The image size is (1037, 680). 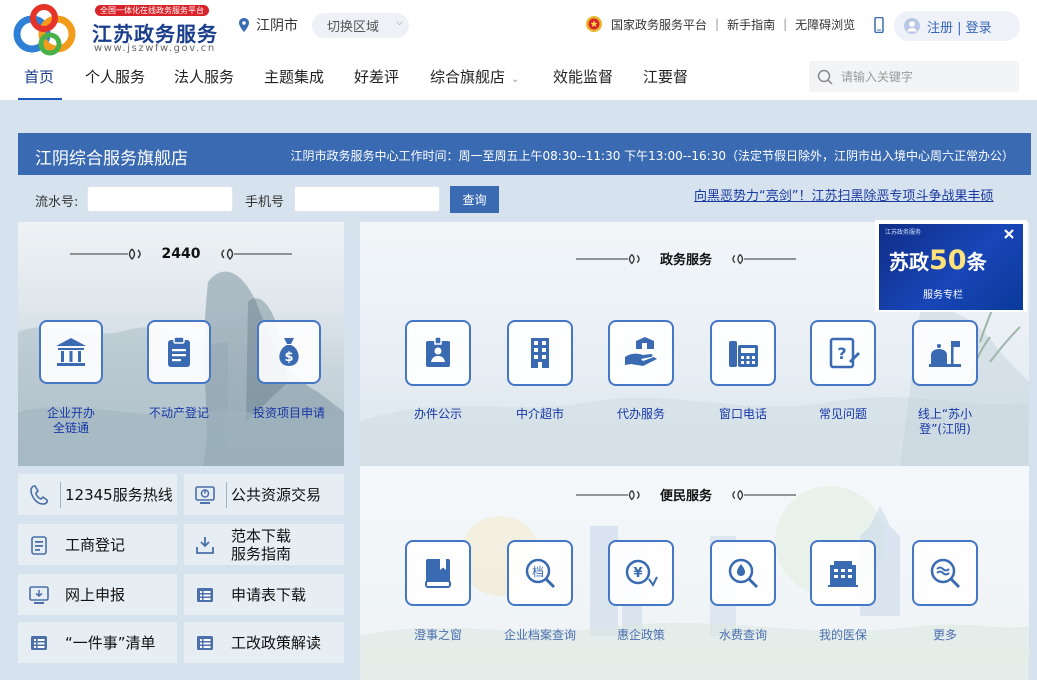 What do you see at coordinates (743, 573) in the screenshot?
I see `water-drop-search-icon` at bounding box center [743, 573].